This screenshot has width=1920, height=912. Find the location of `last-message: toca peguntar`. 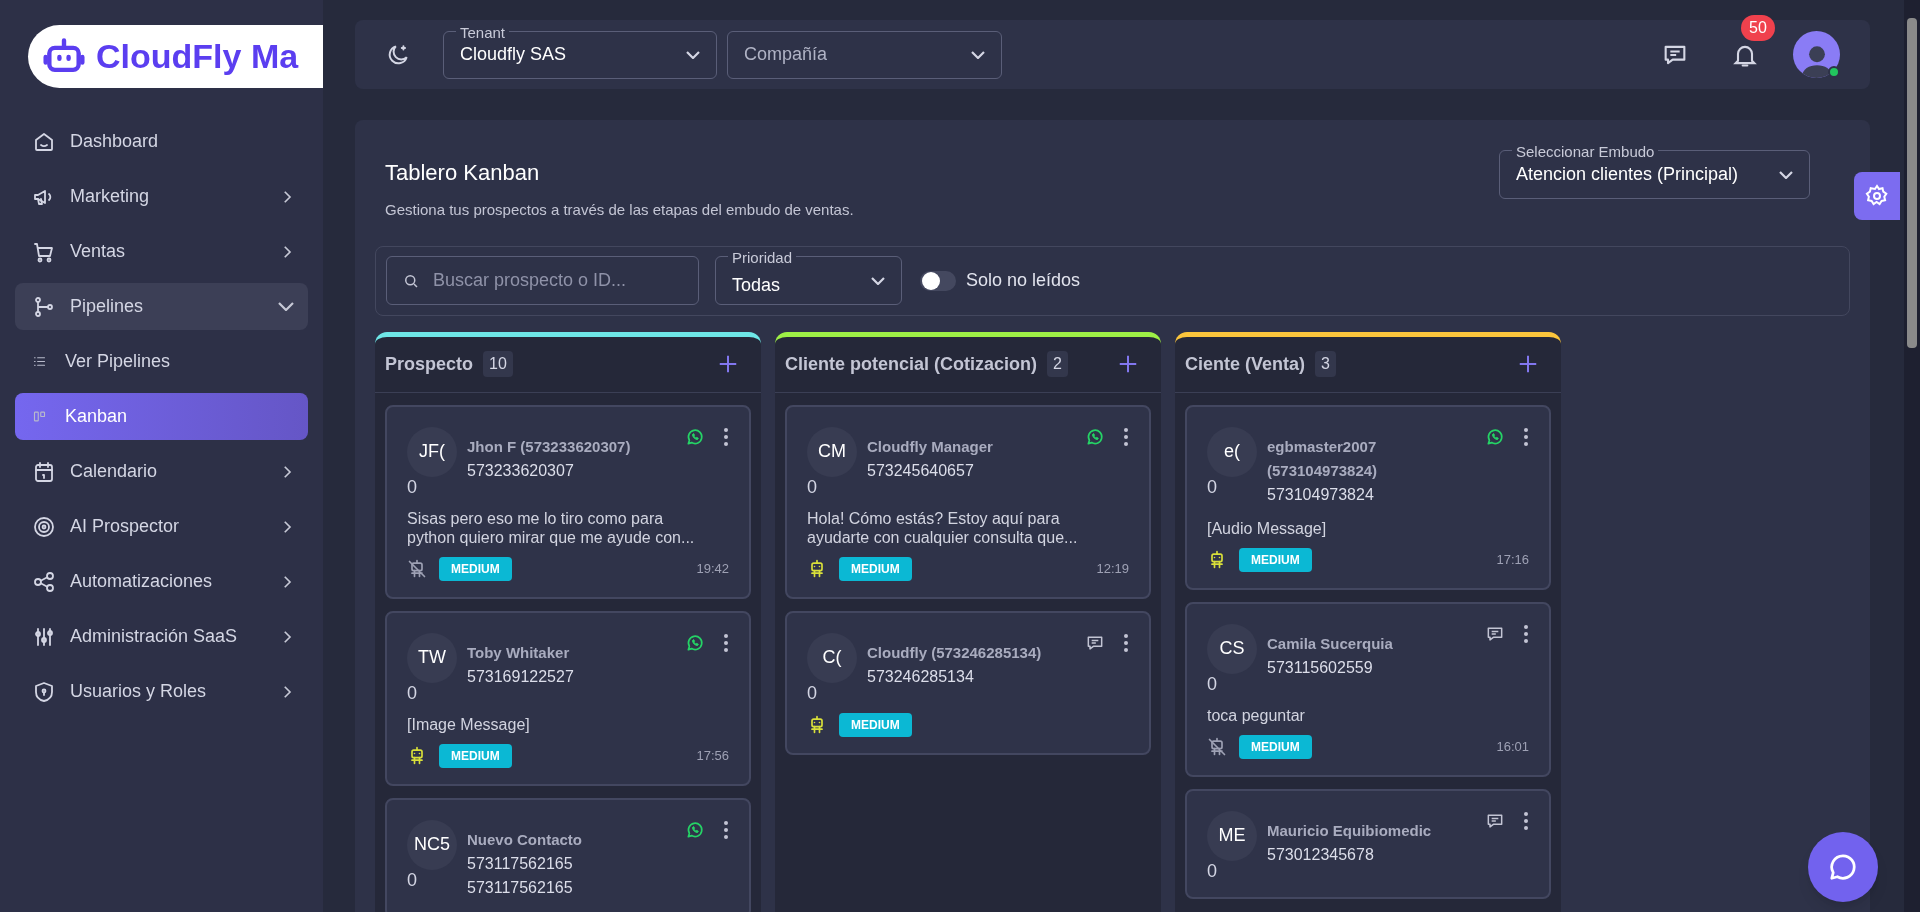

last-message: toca peguntar is located at coordinates (1256, 715).